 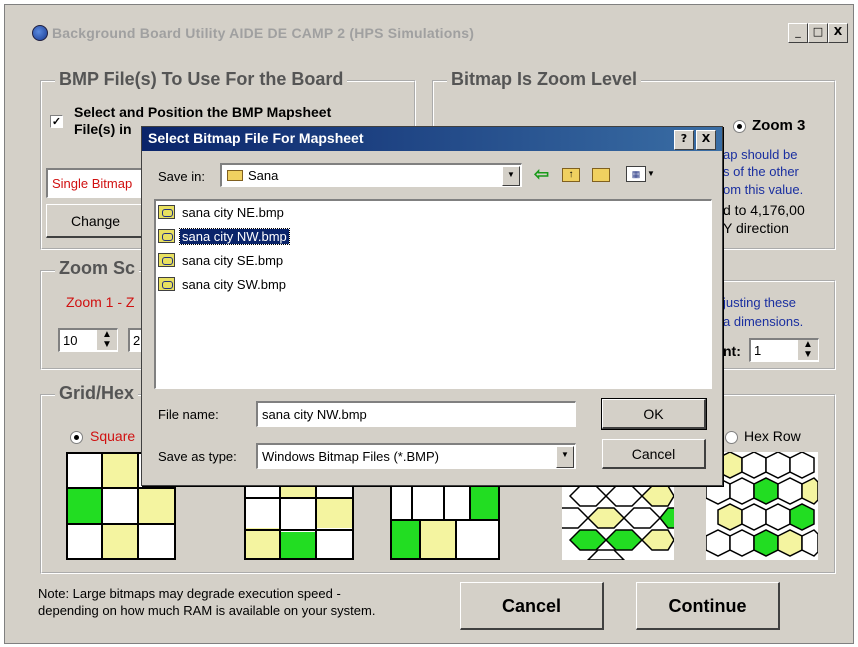 What do you see at coordinates (731, 437) in the screenshot?
I see `hexrow-radio` at bounding box center [731, 437].